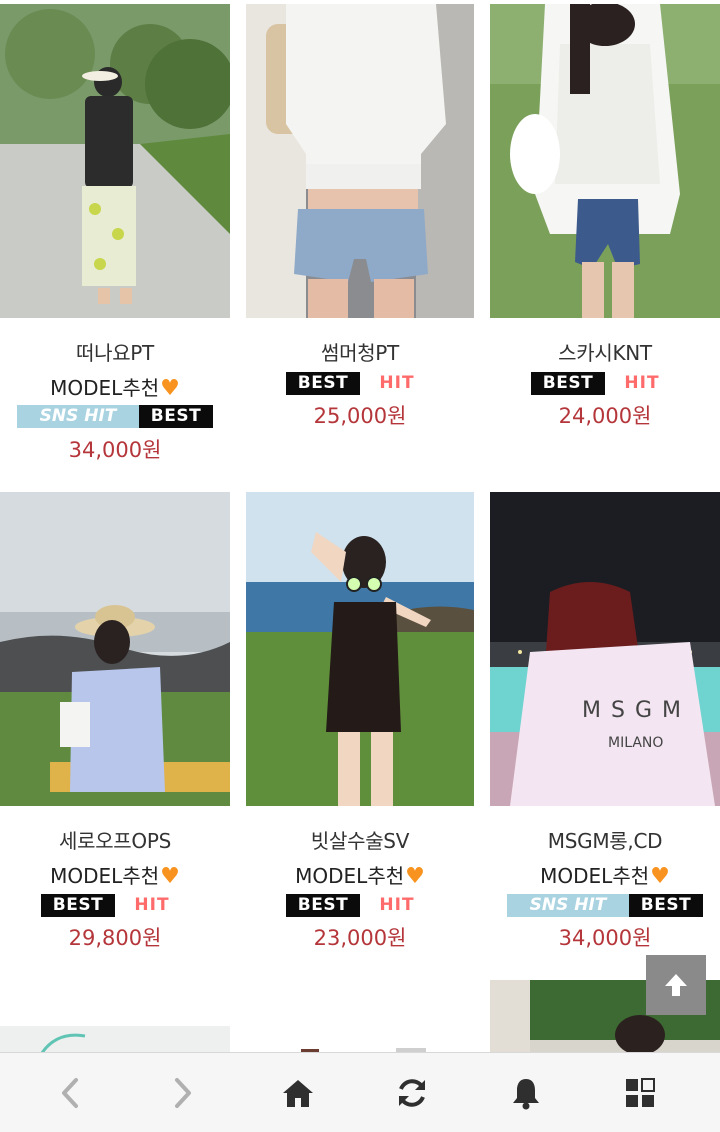 The width and height of the screenshot is (720, 1132). What do you see at coordinates (360, 416) in the screenshot?
I see `product-price: 25,000원` at bounding box center [360, 416].